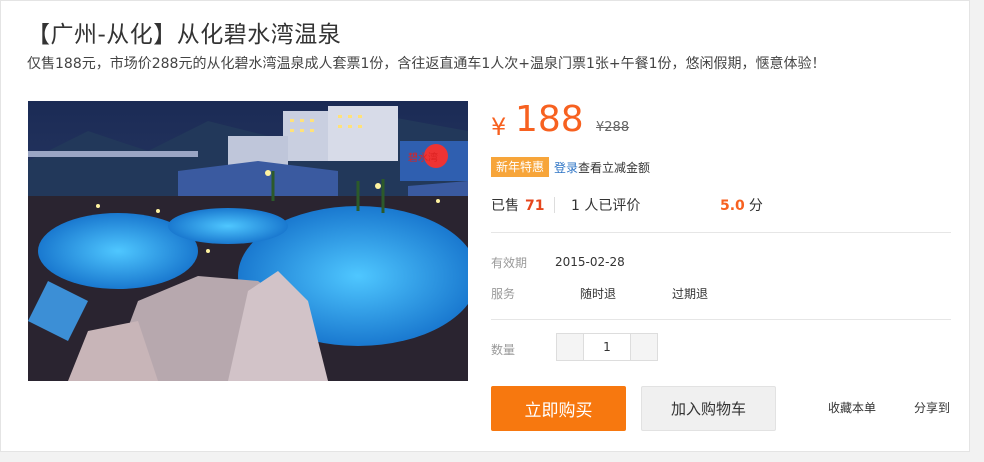 This screenshot has width=984, height=462. I want to click on promo-badge: 新年特惠, so click(520, 167).